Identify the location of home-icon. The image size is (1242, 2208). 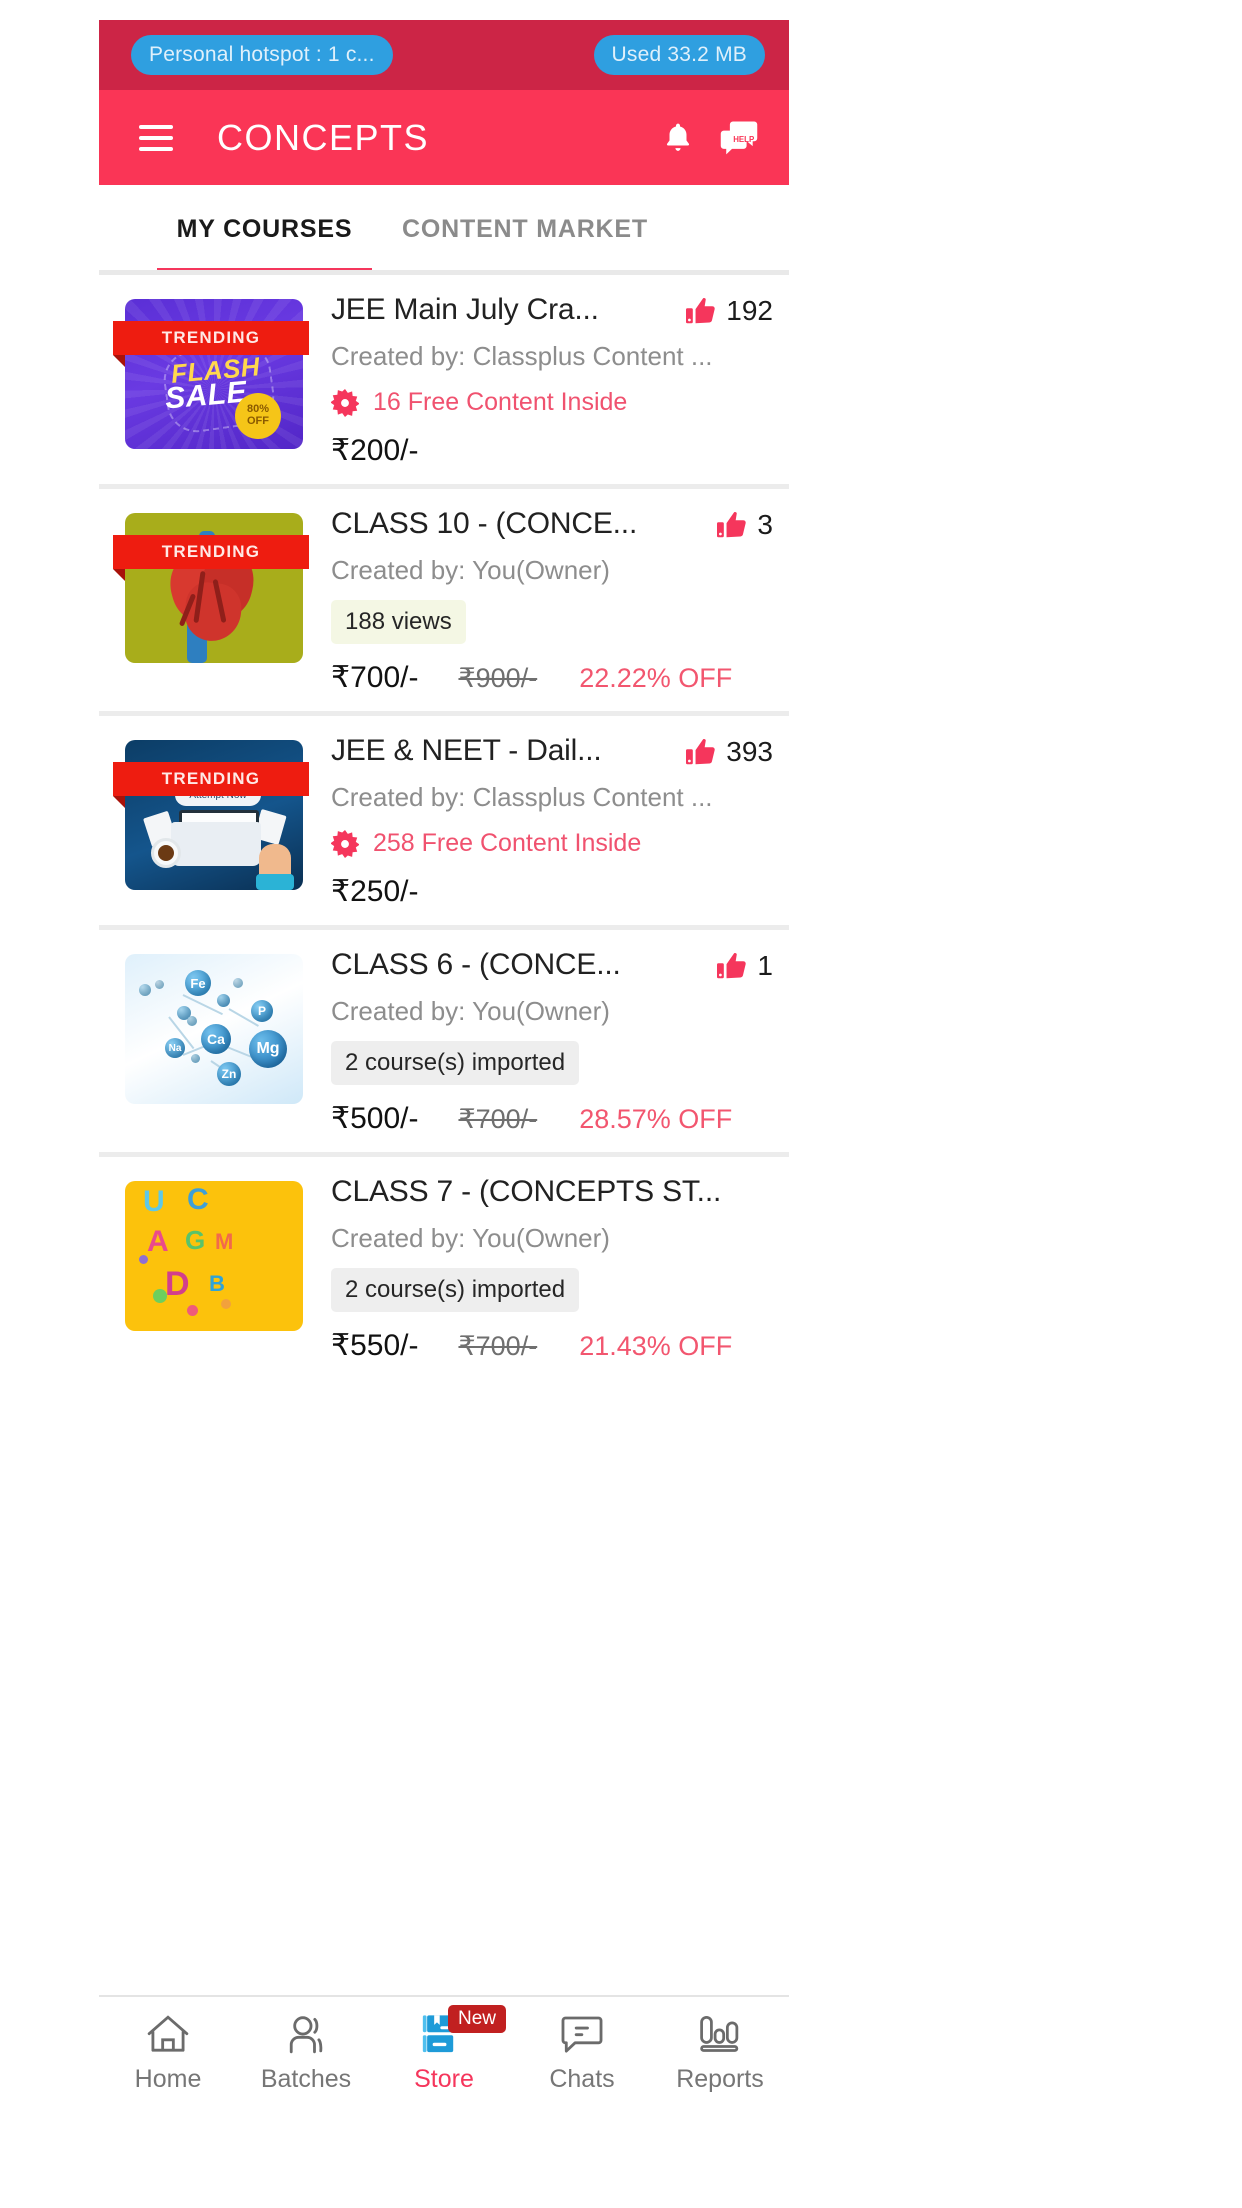
(168, 2034).